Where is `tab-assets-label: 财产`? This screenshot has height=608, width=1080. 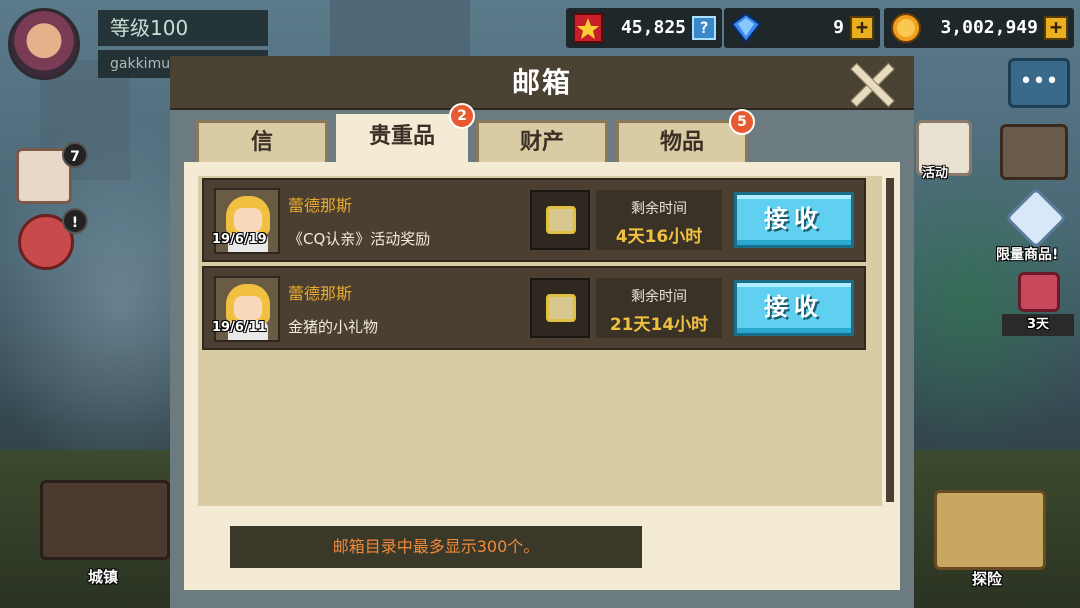
tab-assets-label: 财产 is located at coordinates (541, 142).